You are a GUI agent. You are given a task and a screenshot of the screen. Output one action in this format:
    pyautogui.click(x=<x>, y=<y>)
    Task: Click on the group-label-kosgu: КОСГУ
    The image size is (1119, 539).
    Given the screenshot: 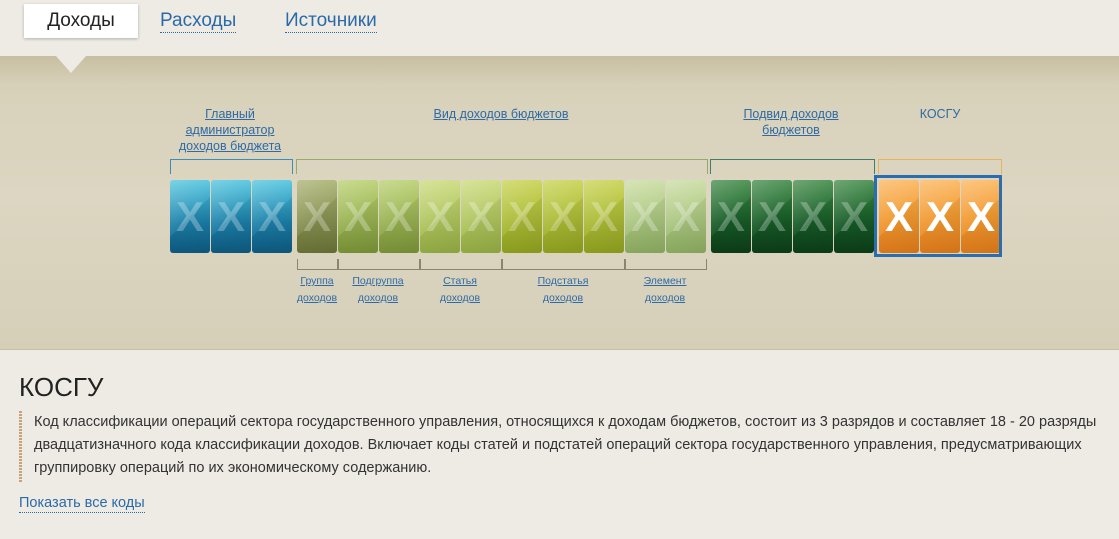 What is the action you would take?
    pyautogui.click(x=940, y=114)
    